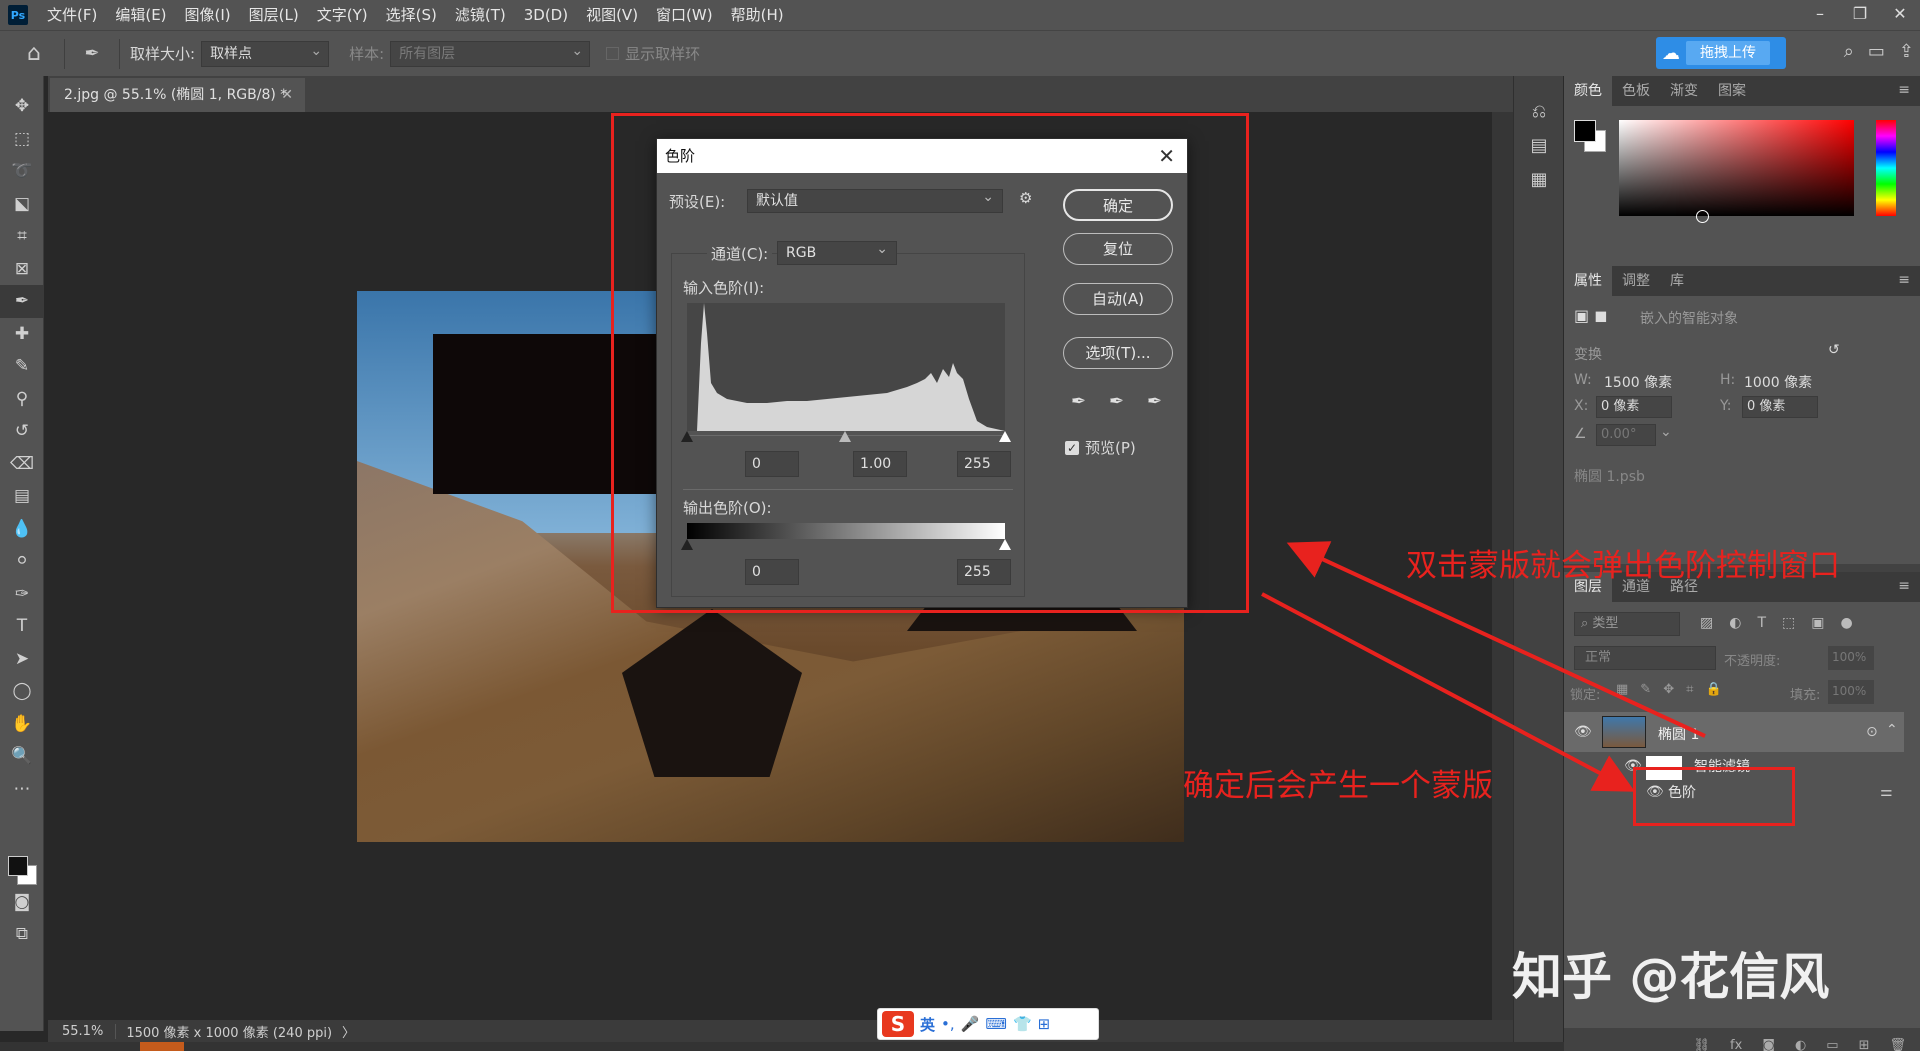  I want to click on home-icon: ⌂, so click(34, 53).